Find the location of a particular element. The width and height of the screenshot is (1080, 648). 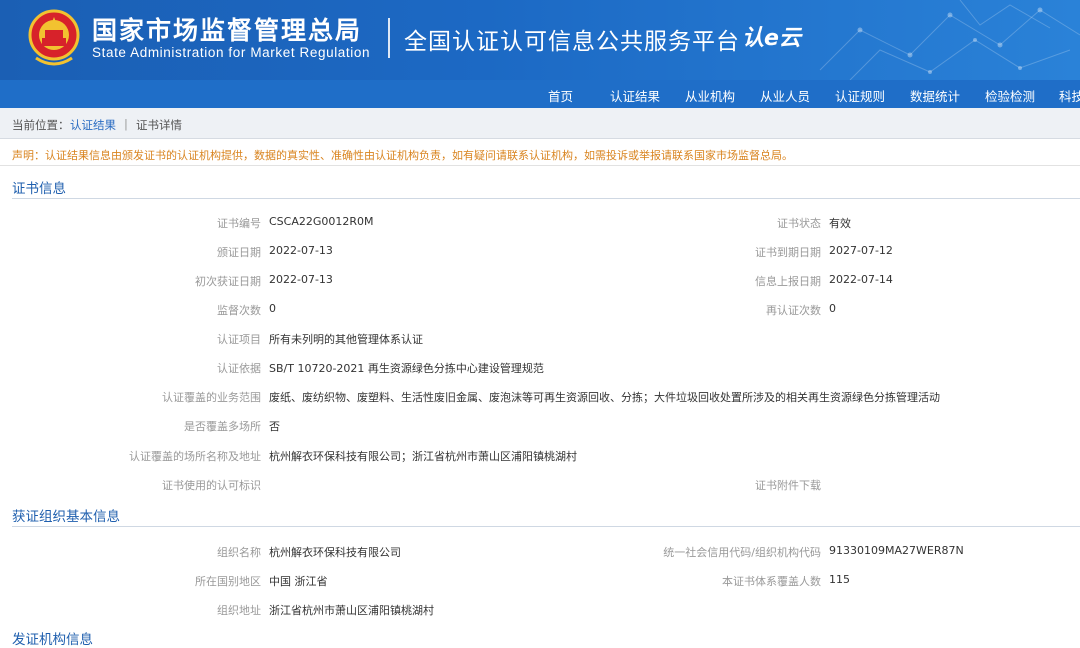

field-value-expiry-date: 2027-07-12 is located at coordinates (861, 250).